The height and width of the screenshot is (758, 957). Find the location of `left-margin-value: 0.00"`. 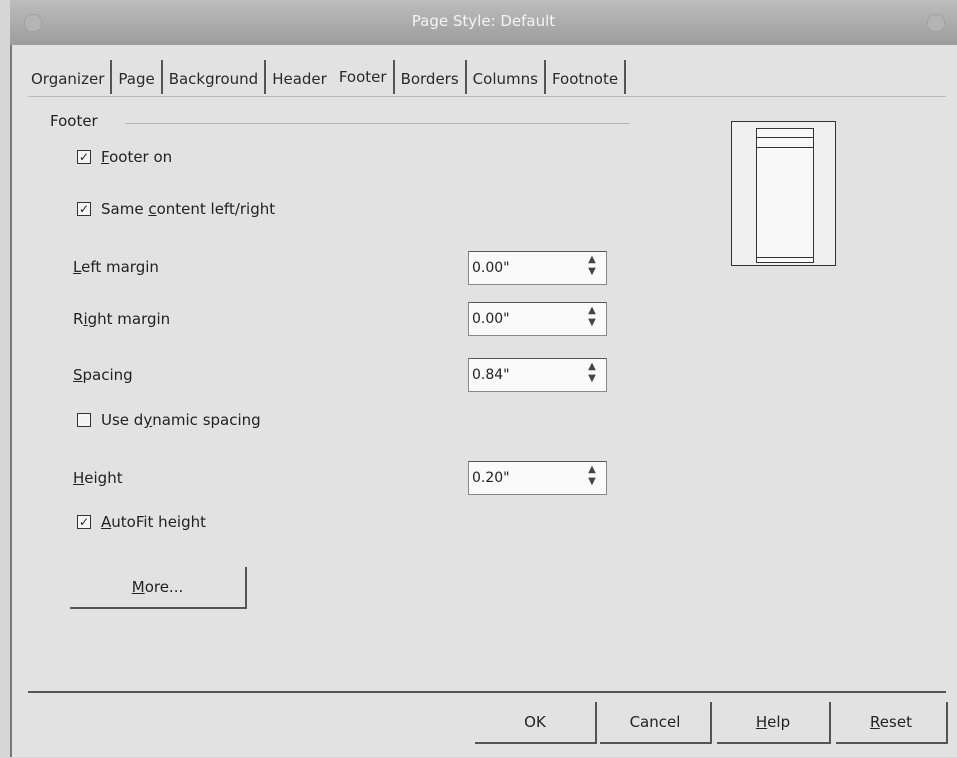

left-margin-value: 0.00" is located at coordinates (491, 268).